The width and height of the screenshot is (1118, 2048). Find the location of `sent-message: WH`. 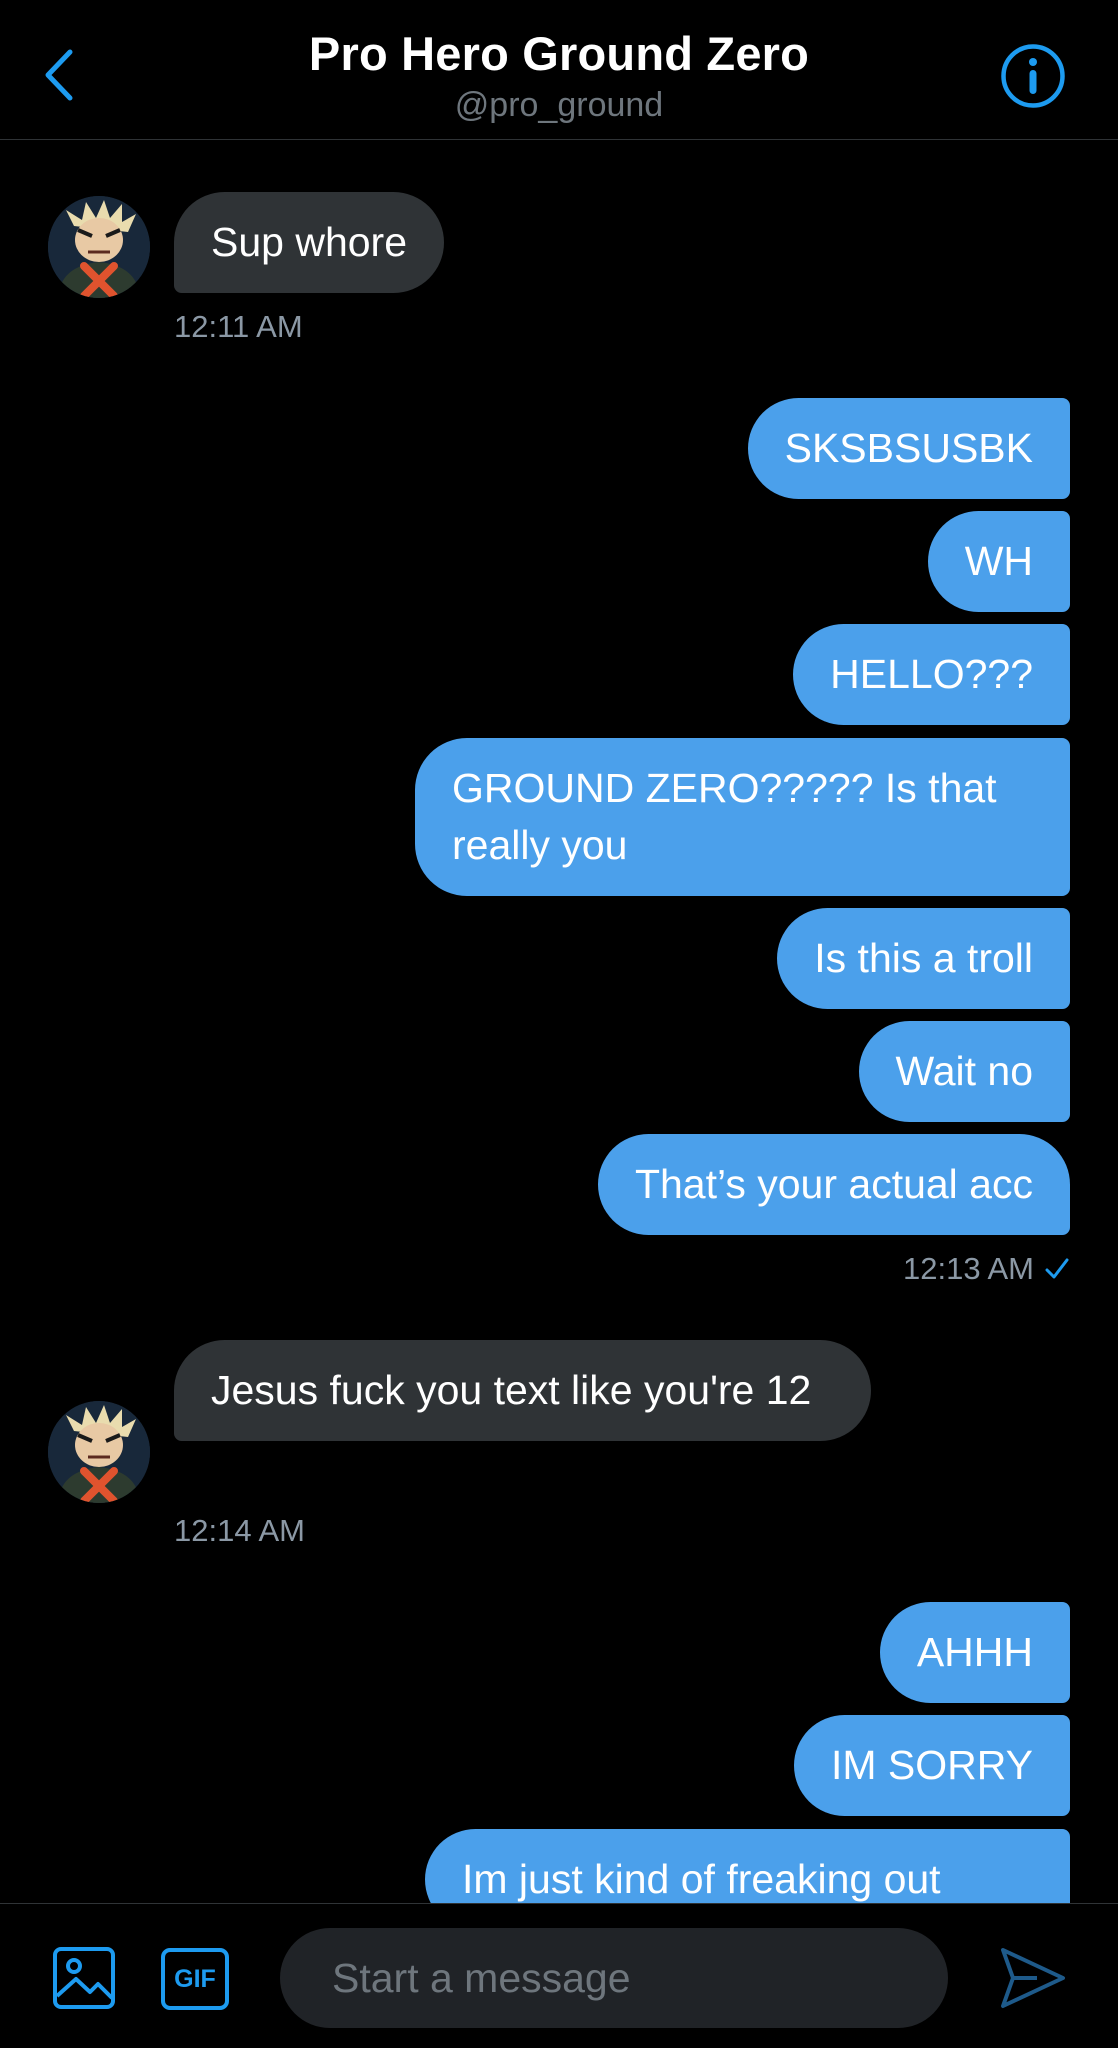

sent-message: WH is located at coordinates (998, 561).